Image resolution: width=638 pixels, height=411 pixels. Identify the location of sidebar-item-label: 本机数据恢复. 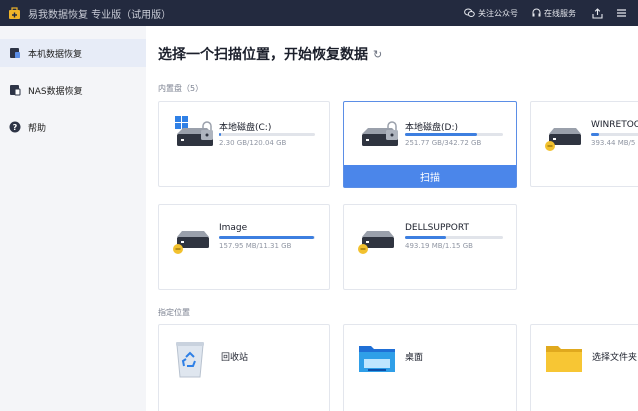
(55, 54).